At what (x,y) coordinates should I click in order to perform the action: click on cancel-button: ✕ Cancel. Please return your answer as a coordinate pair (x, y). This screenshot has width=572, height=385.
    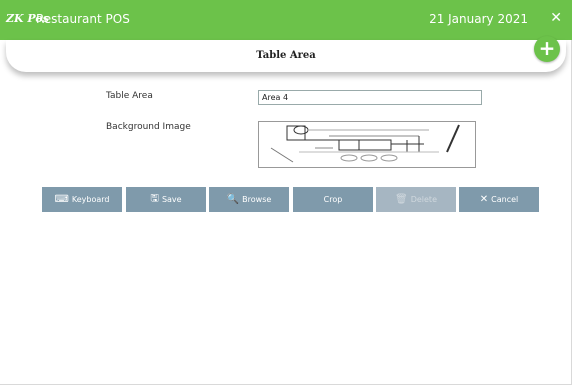
    Looking at the image, I should click on (499, 199).